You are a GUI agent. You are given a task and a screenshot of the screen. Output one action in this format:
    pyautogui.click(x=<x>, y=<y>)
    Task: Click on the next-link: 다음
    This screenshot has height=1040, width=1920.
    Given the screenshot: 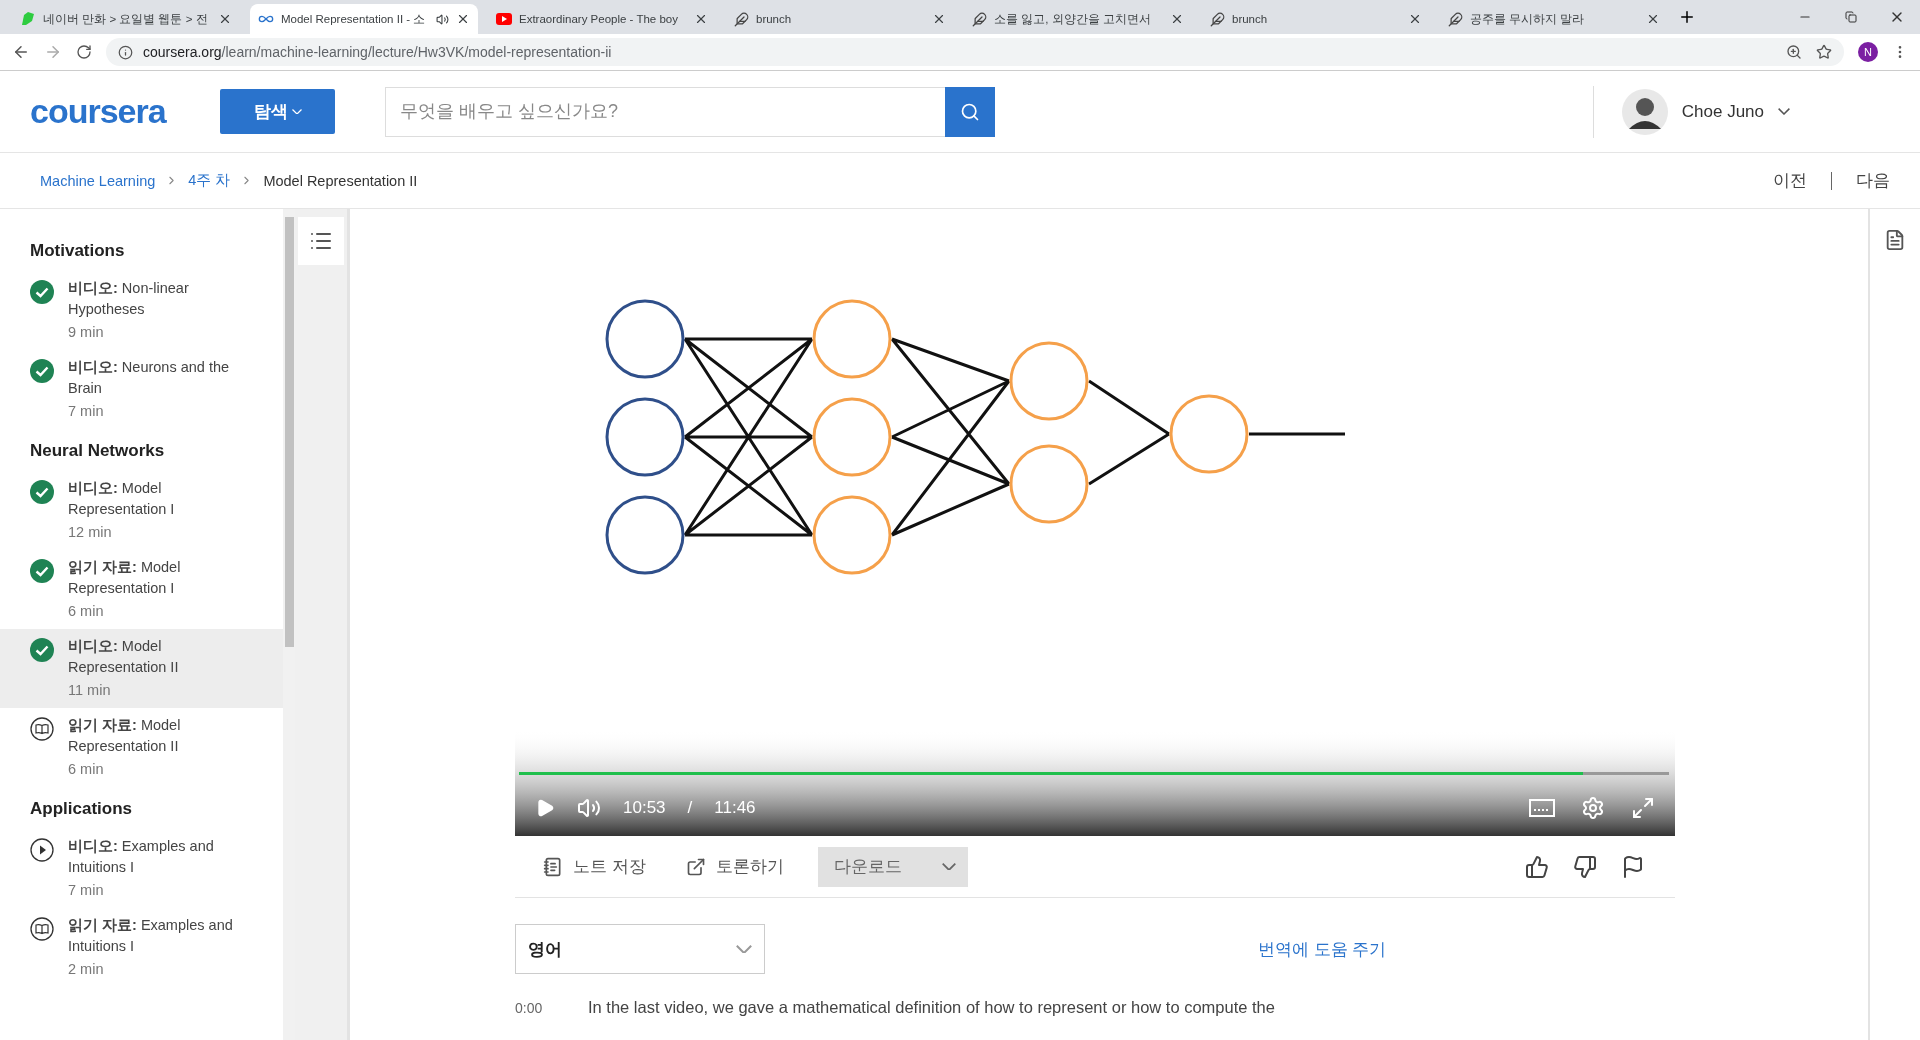 What is the action you would take?
    pyautogui.click(x=1873, y=180)
    